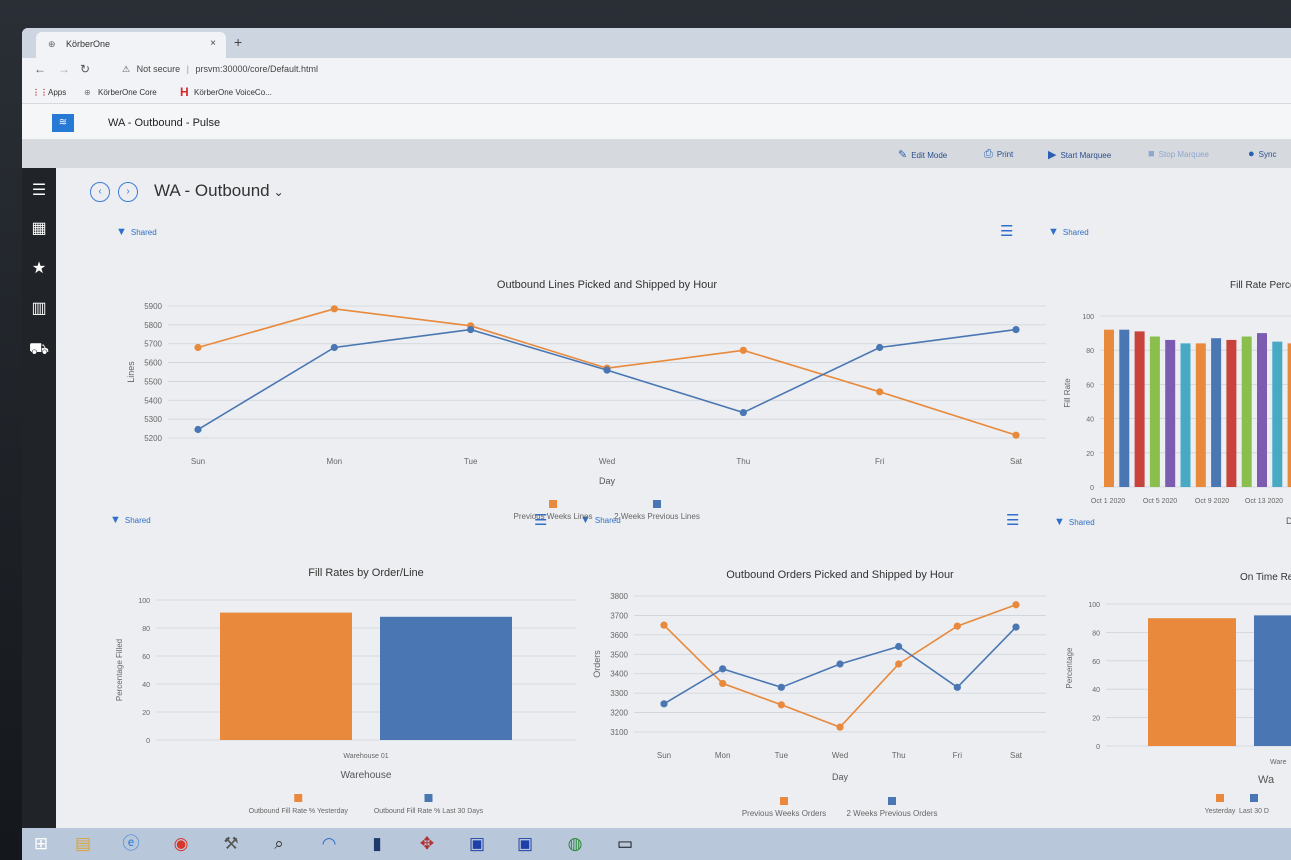  I want to click on x-tick-label: Wed, so click(840, 755).